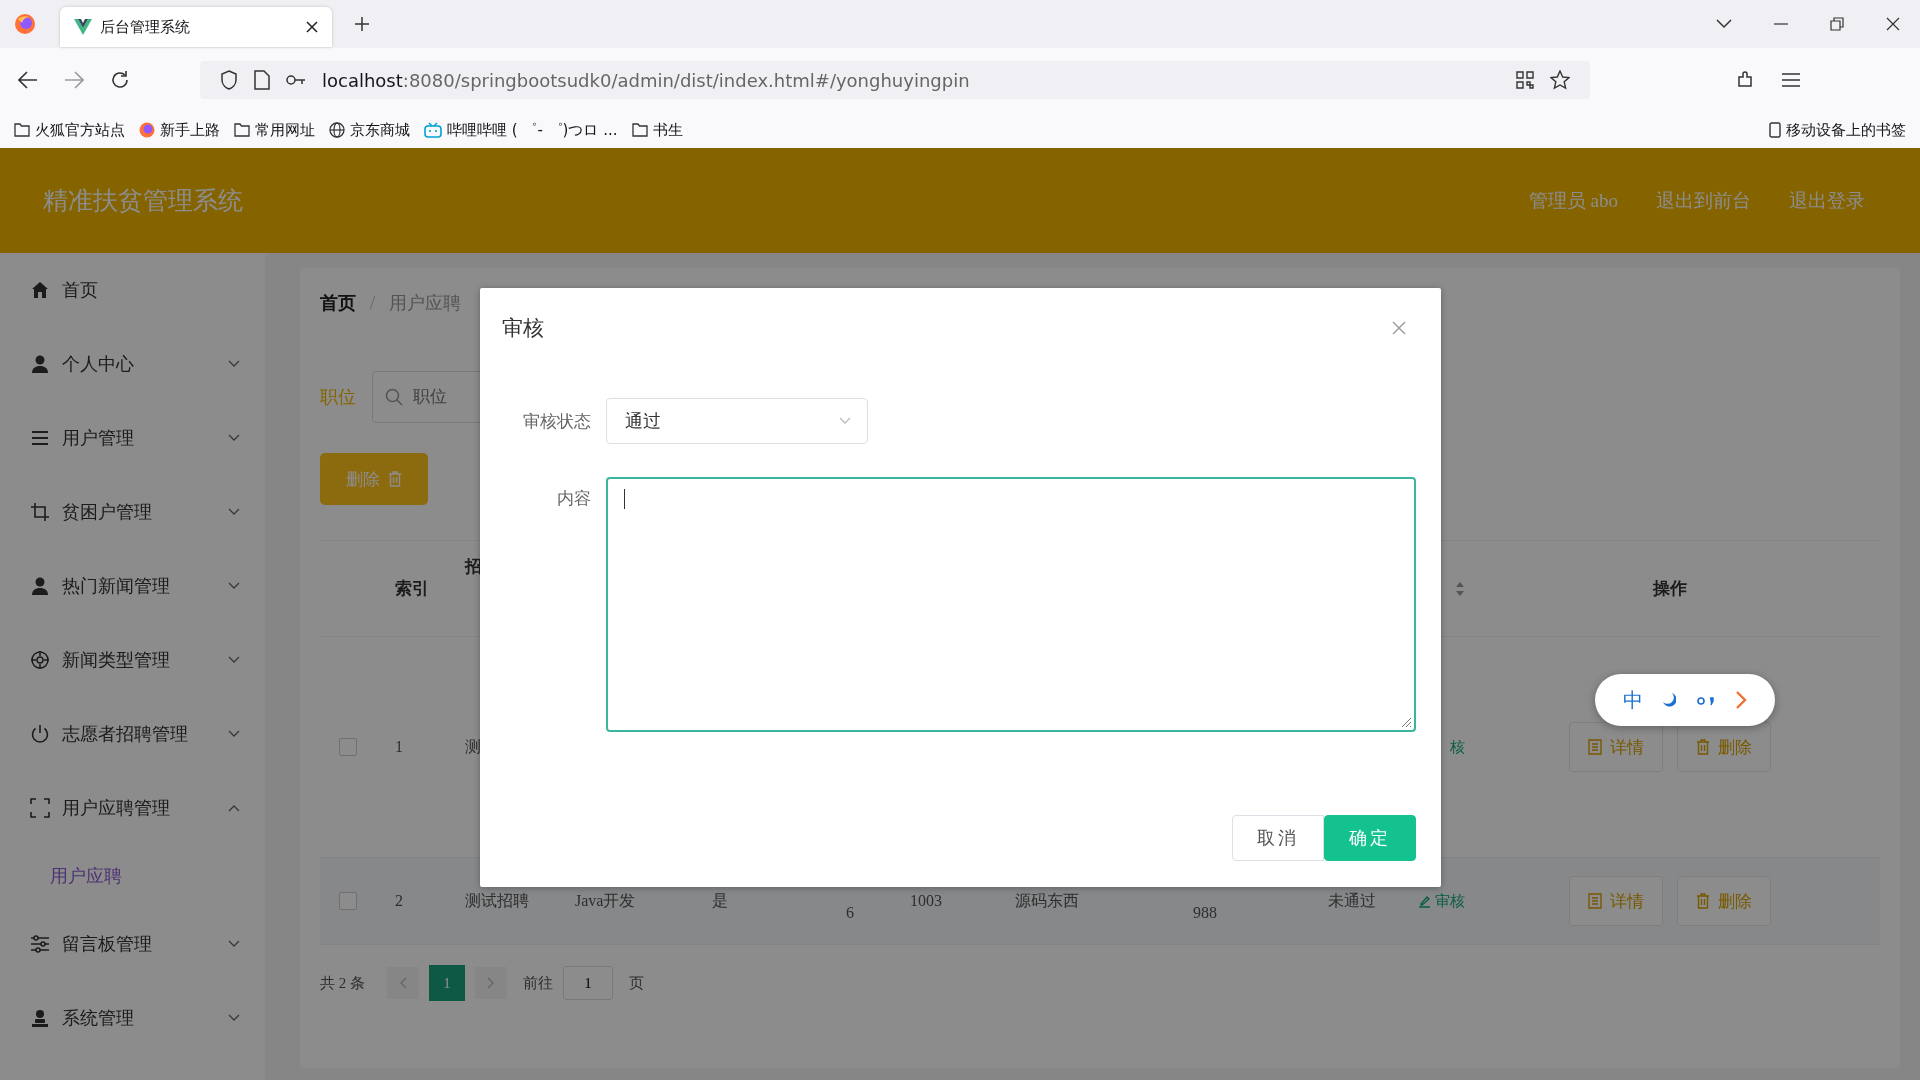  What do you see at coordinates (1837, 130) in the screenshot?
I see `bookmark-link: 移动设备上的书签` at bounding box center [1837, 130].